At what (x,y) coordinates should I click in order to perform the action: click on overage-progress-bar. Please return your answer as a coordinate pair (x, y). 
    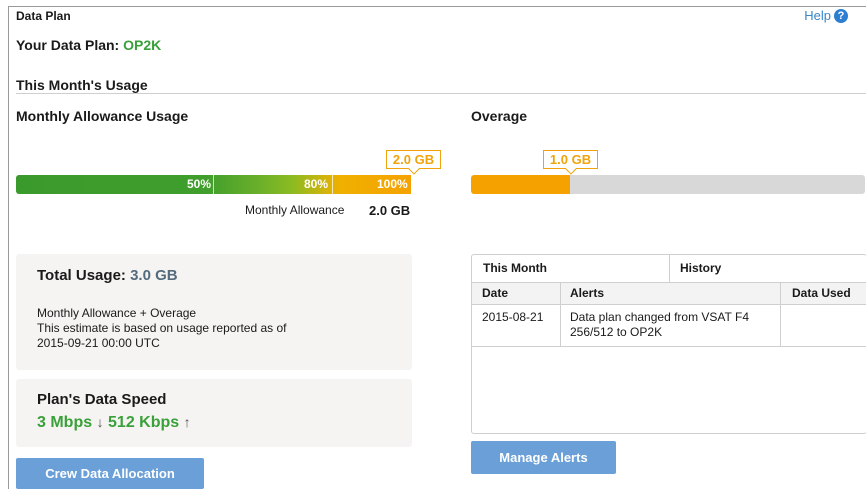
    Looking at the image, I should click on (668, 184).